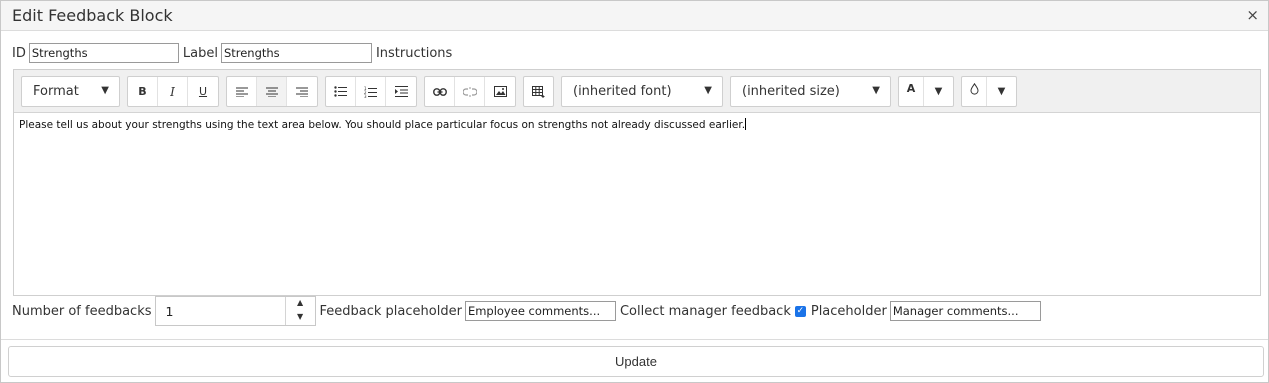 This screenshot has width=1269, height=383. I want to click on insert-link-button, so click(440, 91).